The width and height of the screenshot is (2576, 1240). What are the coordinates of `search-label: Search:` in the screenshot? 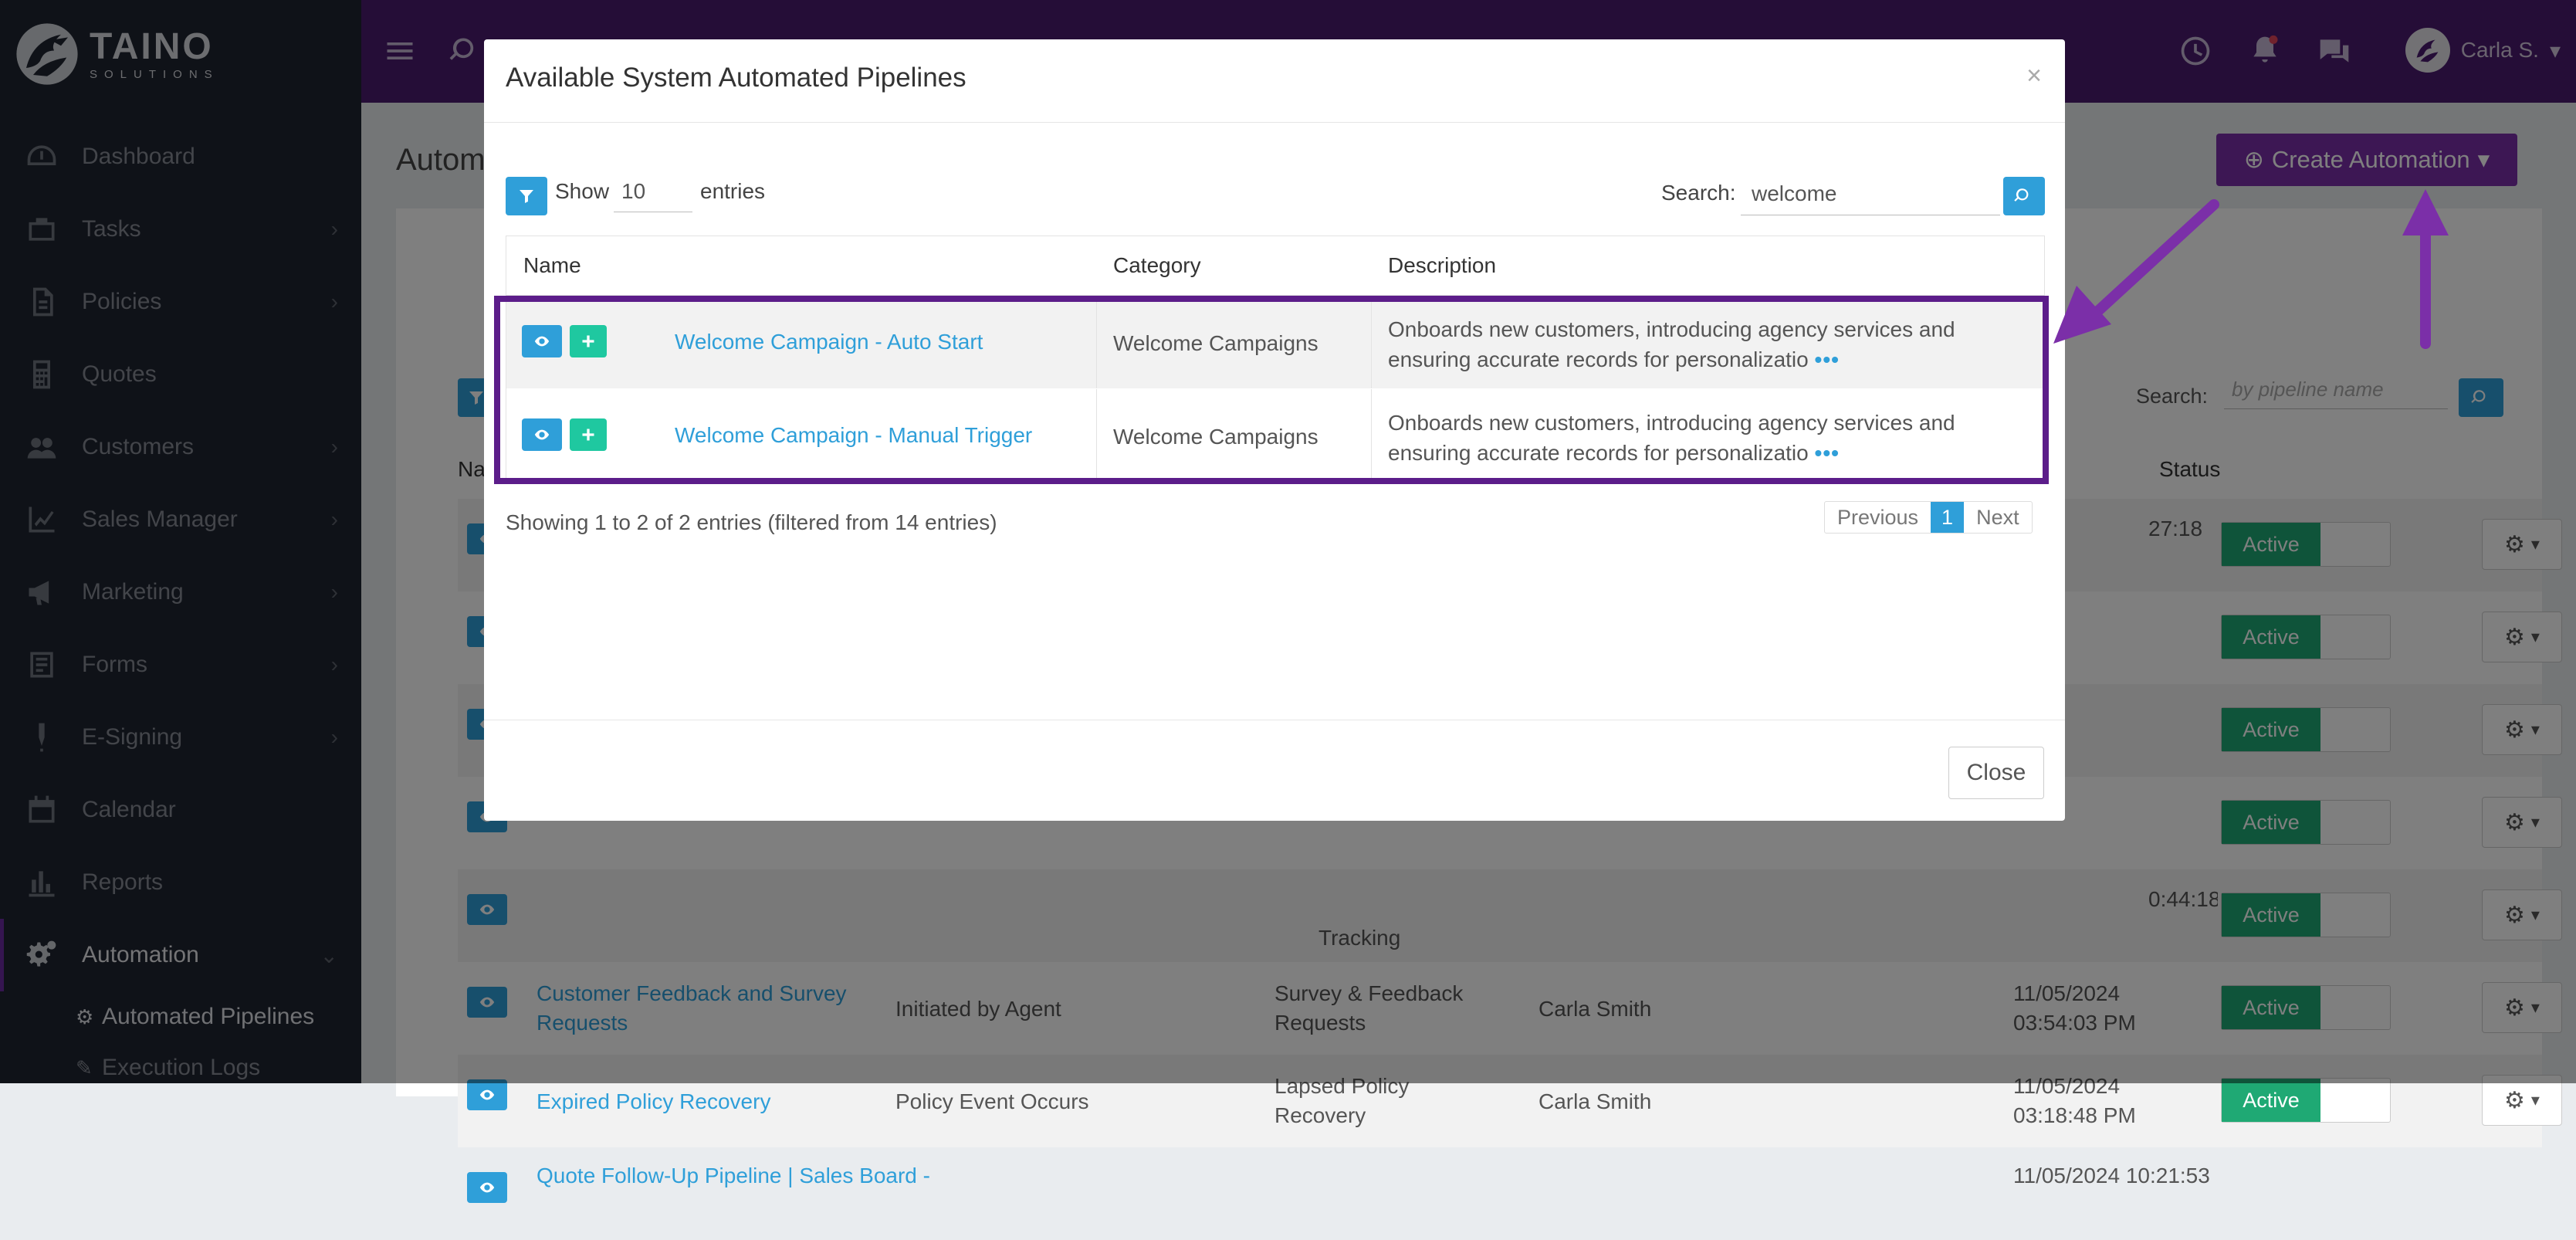 It's located at (1698, 193).